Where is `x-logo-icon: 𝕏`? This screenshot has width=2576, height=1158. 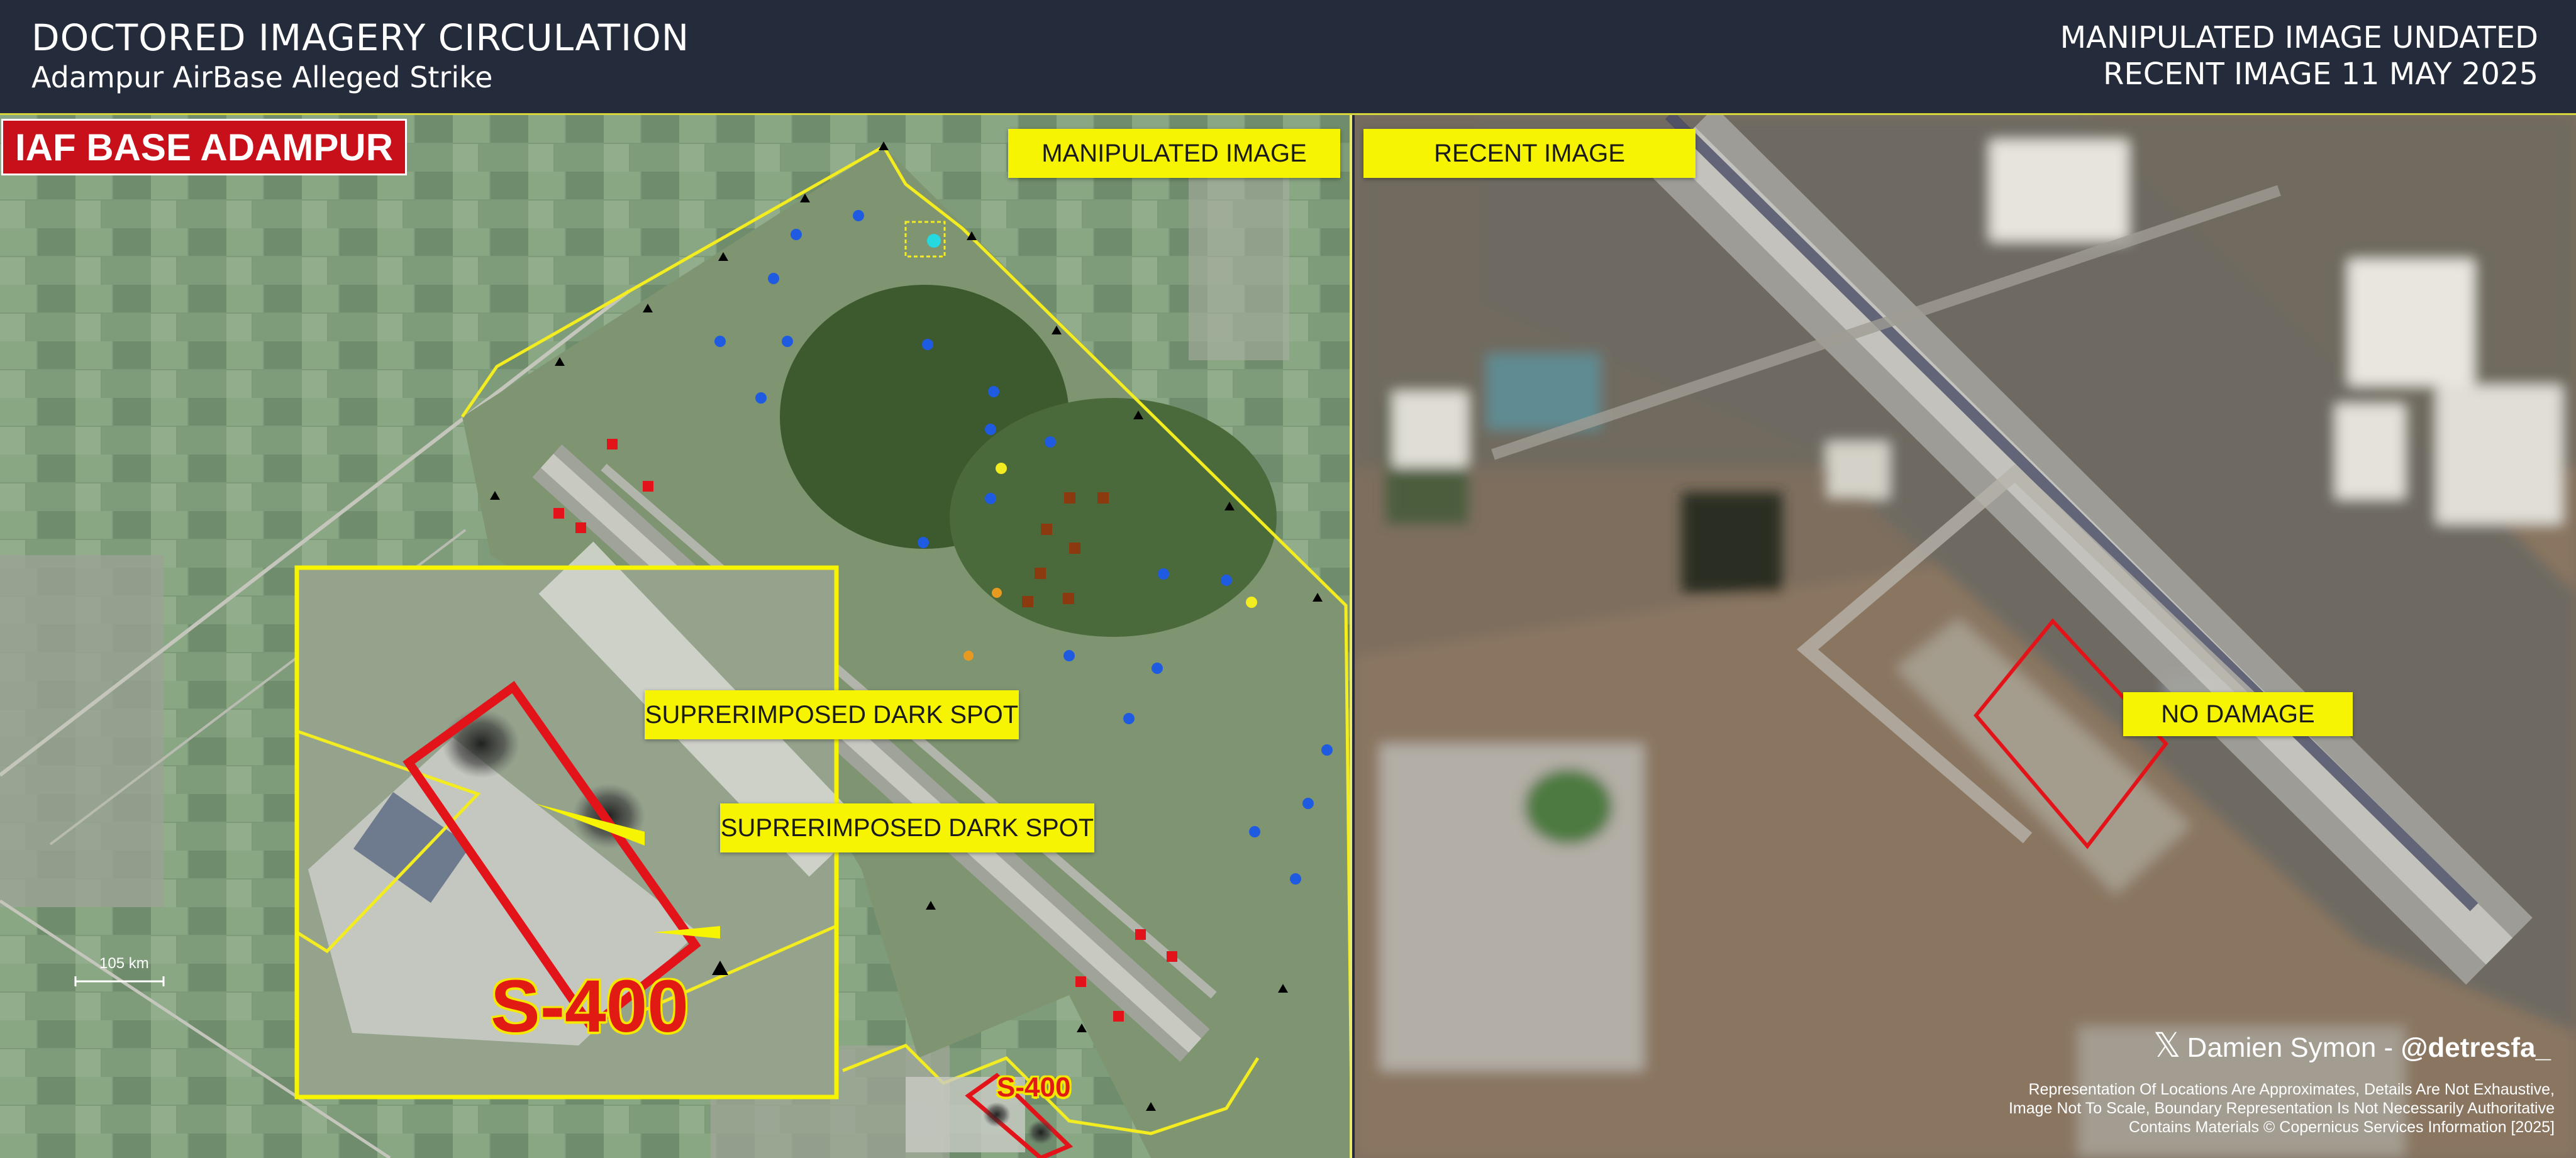
x-logo-icon: 𝕏 is located at coordinates (2167, 1045).